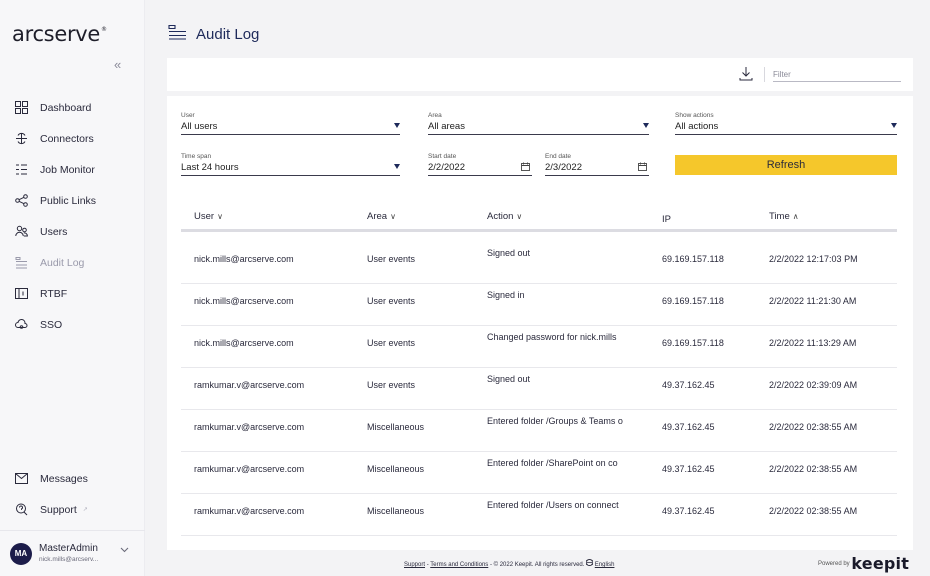  I want to click on terms-link: Terms and Conditions, so click(459, 565).